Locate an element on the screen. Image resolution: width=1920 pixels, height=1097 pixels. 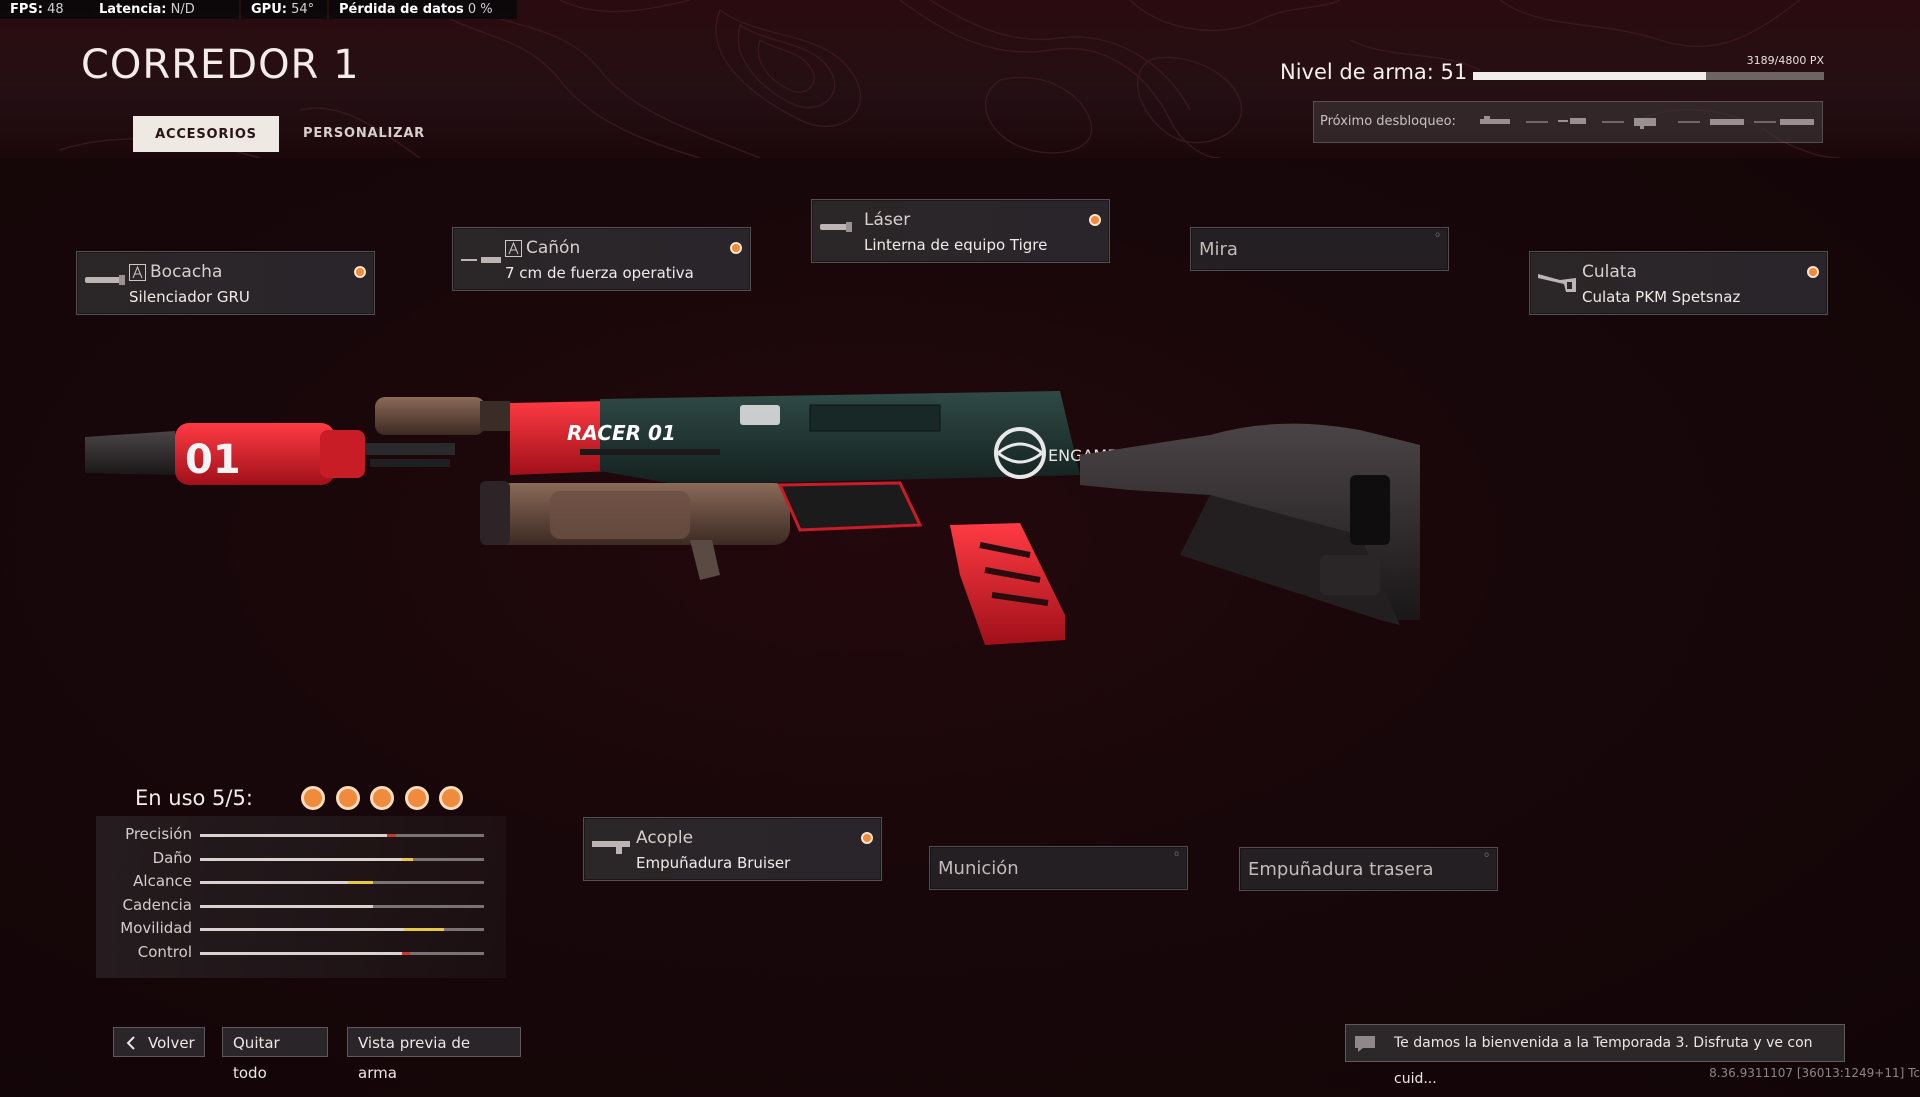
latency-label: Latencia: is located at coordinates (133, 9).